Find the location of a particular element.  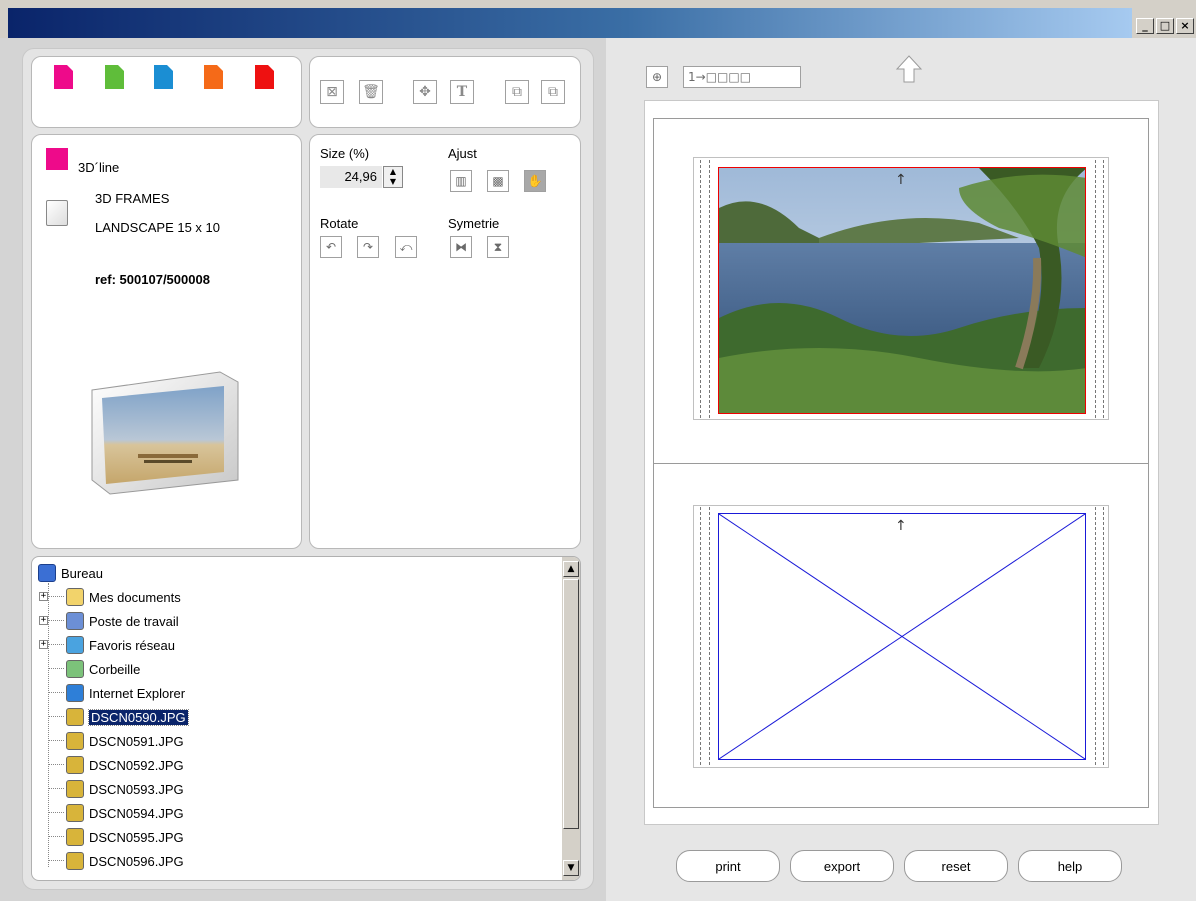

scroll-up-button: ▲ is located at coordinates (571, 569).